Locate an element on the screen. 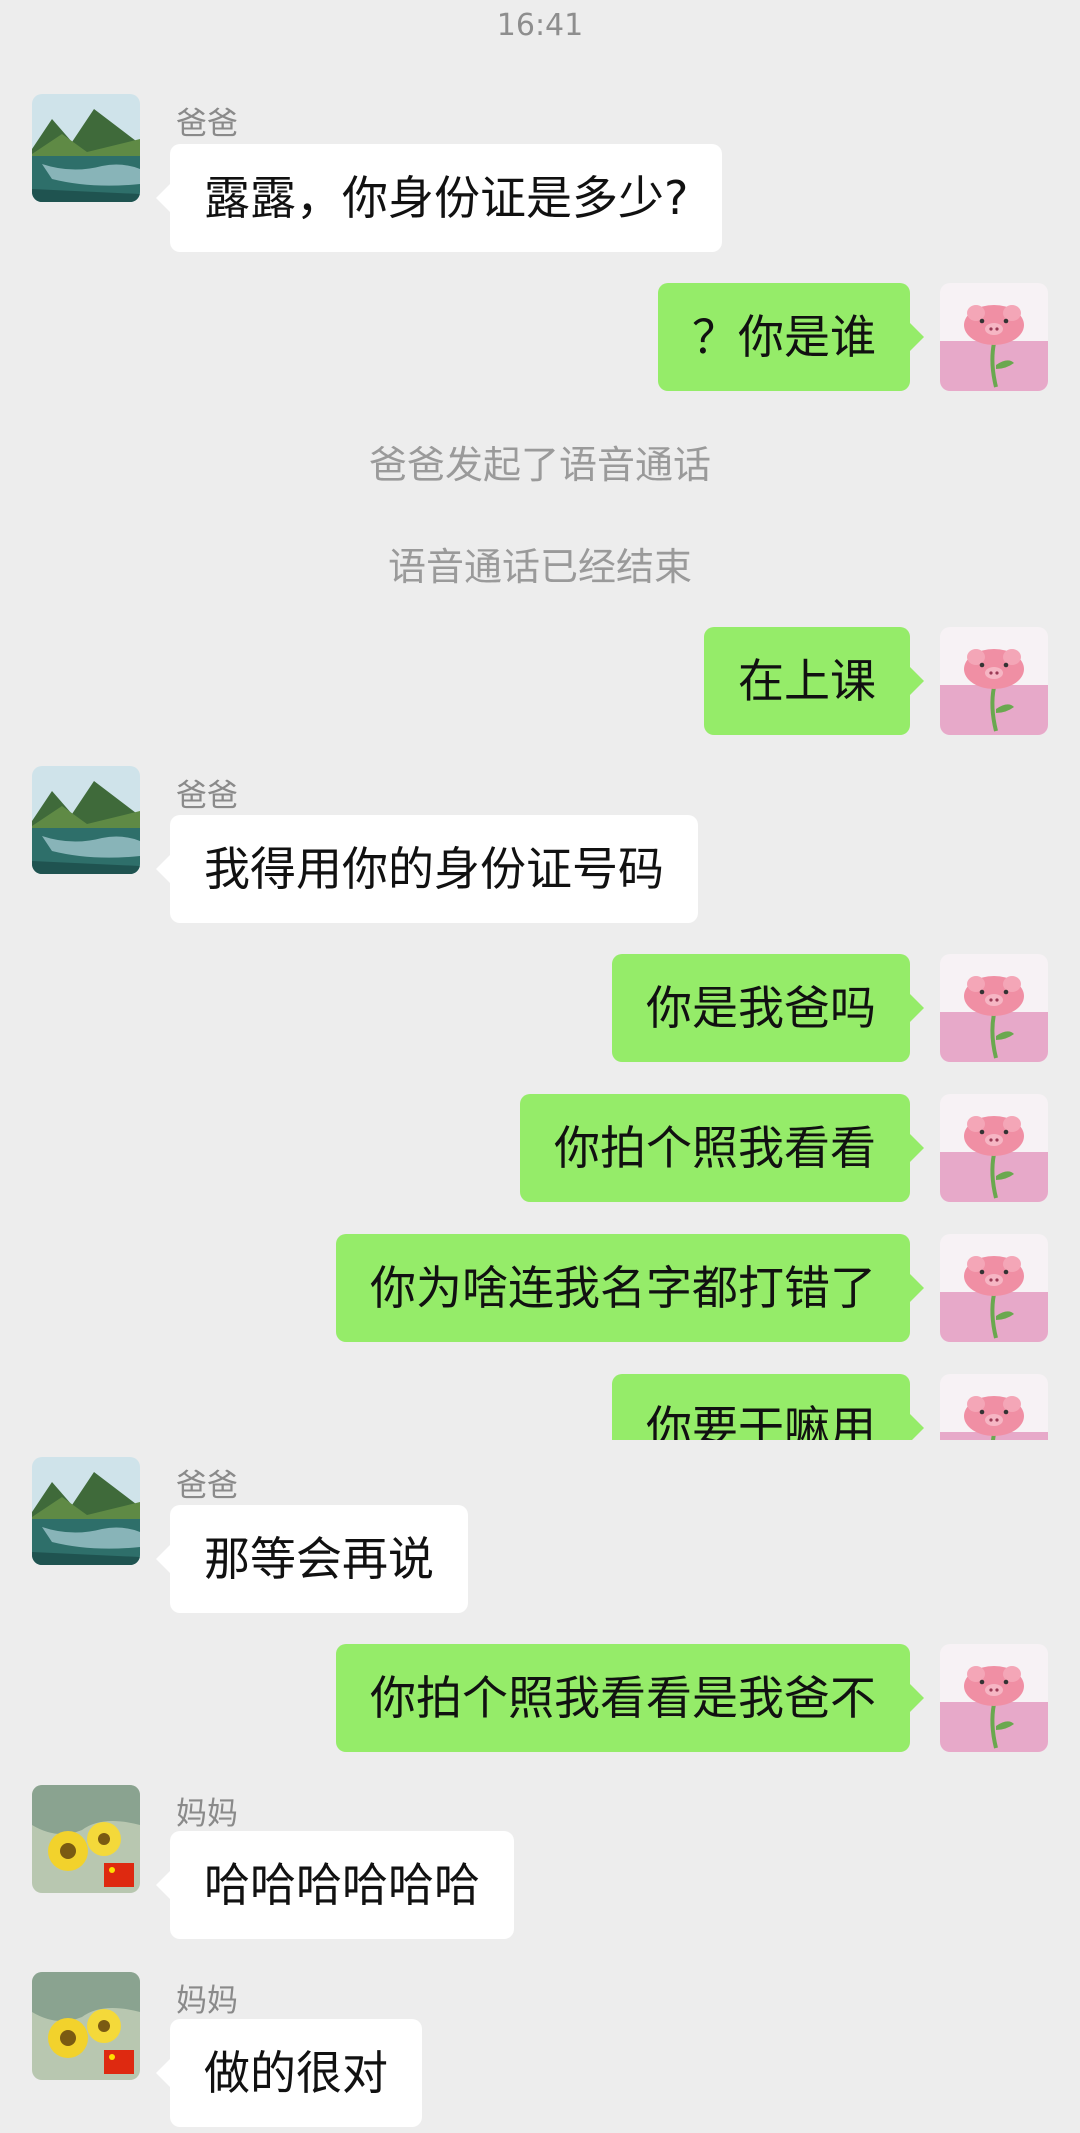 The width and height of the screenshot is (1080, 2133). message-bubble-outgoing: 你拍个照我看看是我爸不 is located at coordinates (630, 1698).